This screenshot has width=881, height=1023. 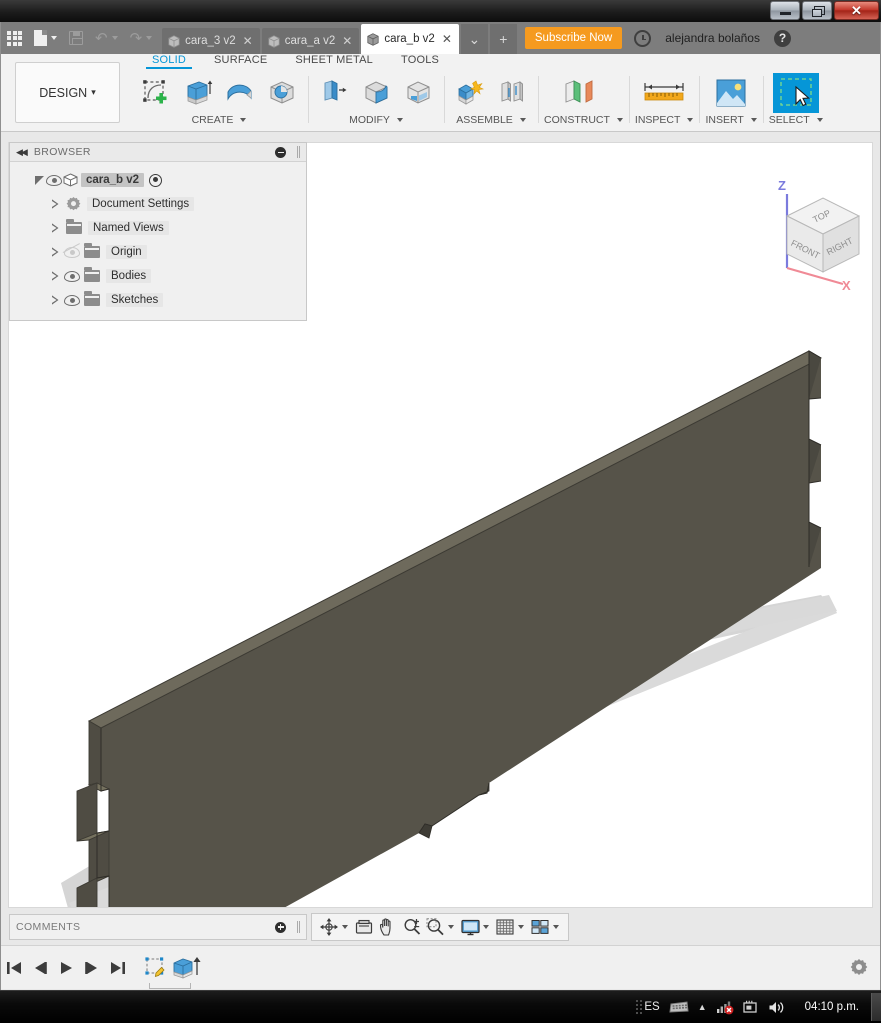 What do you see at coordinates (777, 1007) in the screenshot?
I see `volume-icon` at bounding box center [777, 1007].